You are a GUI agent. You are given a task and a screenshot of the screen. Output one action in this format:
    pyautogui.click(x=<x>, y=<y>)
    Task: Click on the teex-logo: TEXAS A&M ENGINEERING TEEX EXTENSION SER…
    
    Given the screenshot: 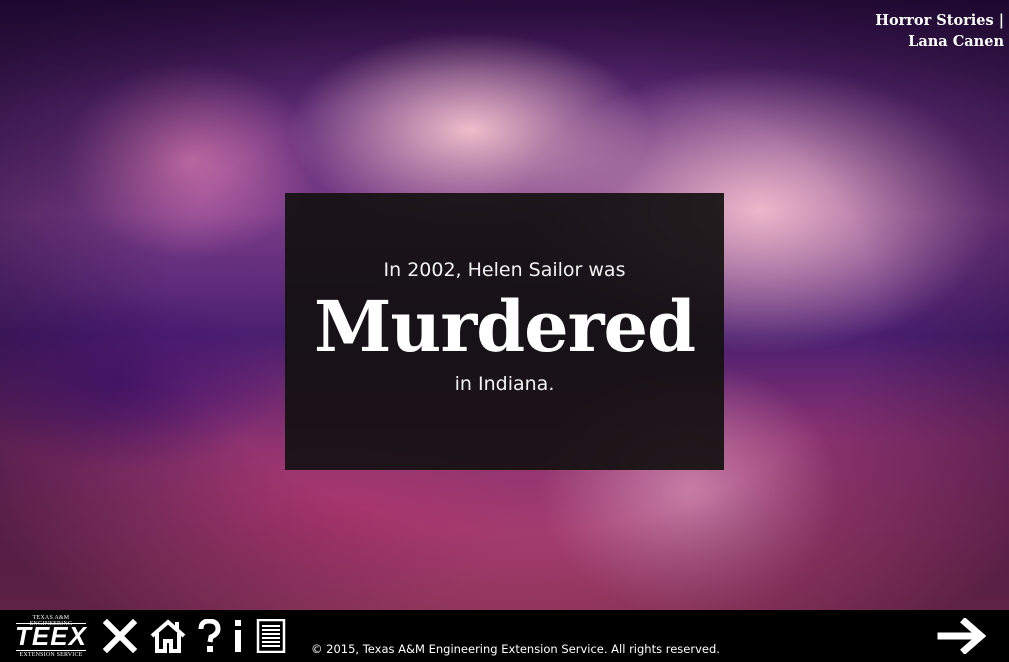 What is the action you would take?
    pyautogui.click(x=51, y=637)
    